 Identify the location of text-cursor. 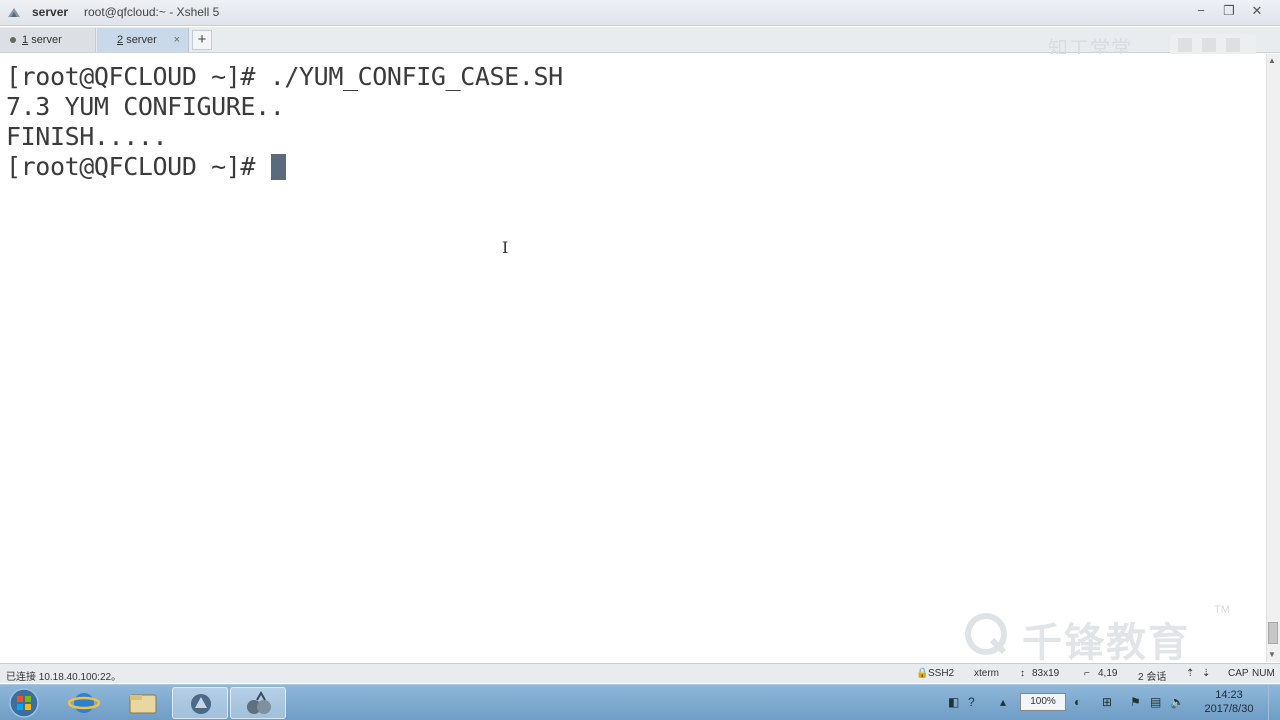
(278, 167).